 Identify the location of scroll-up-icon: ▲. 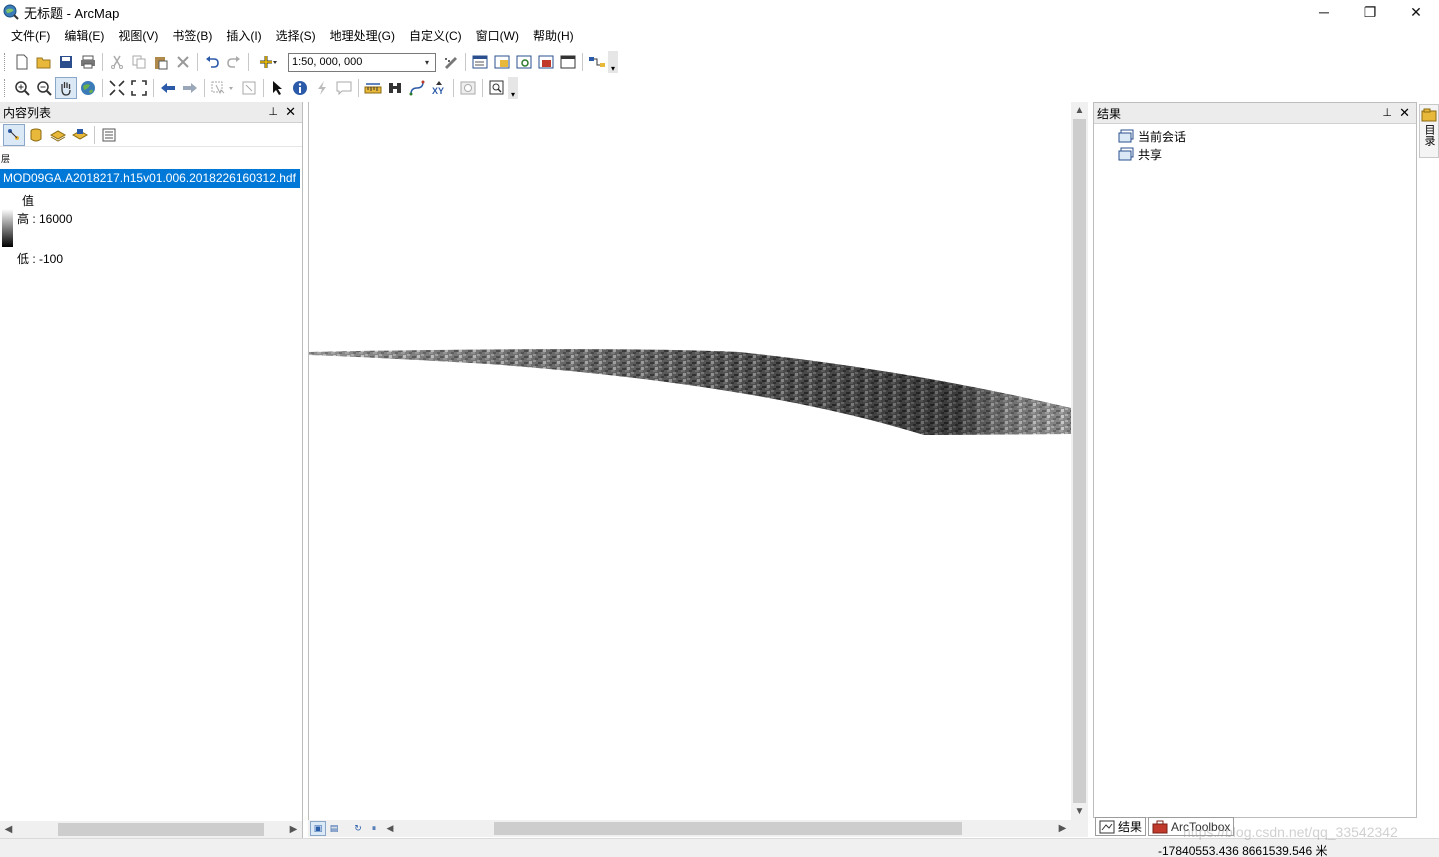
(1079, 110).